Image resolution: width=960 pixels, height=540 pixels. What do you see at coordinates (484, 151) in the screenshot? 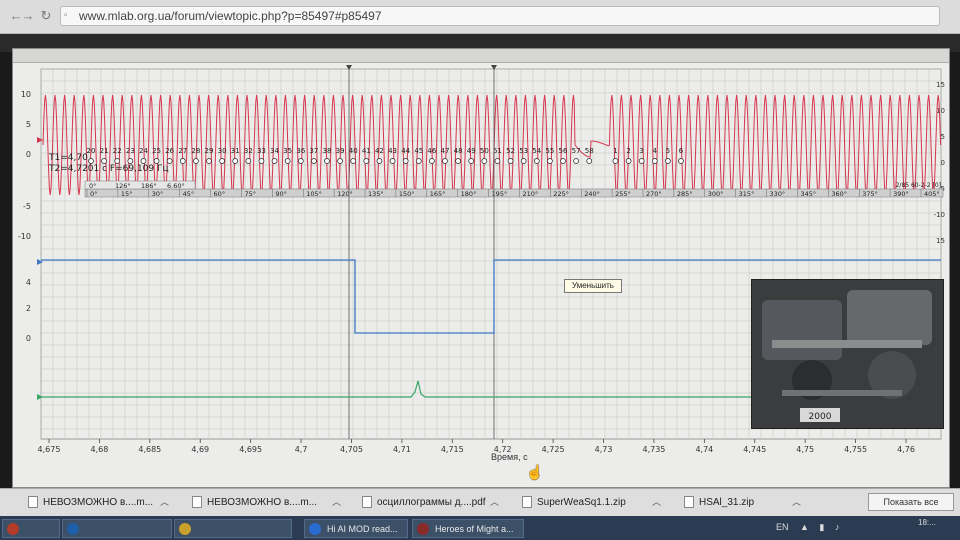
I see `tooth-number: 50` at bounding box center [484, 151].